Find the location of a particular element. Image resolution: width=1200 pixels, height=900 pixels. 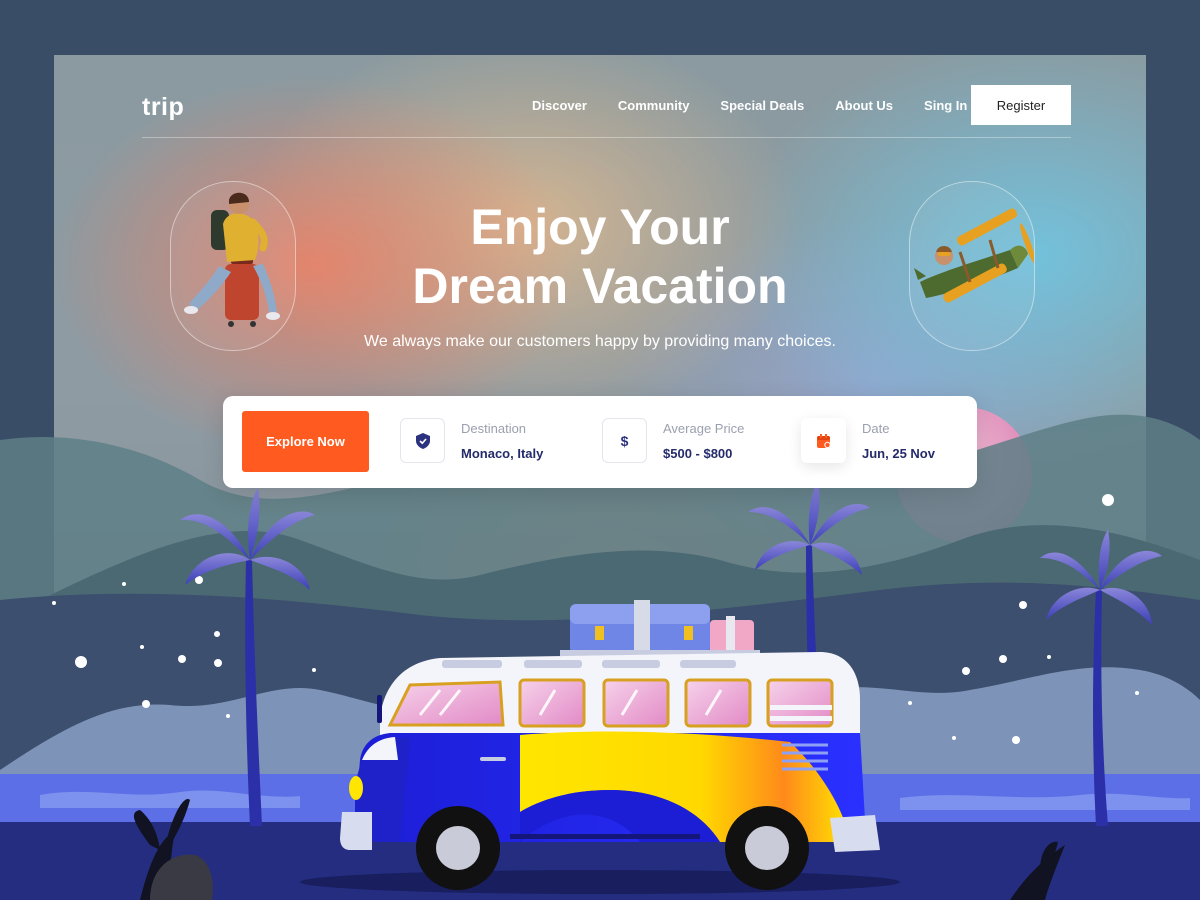

logo: trip is located at coordinates (163, 107).